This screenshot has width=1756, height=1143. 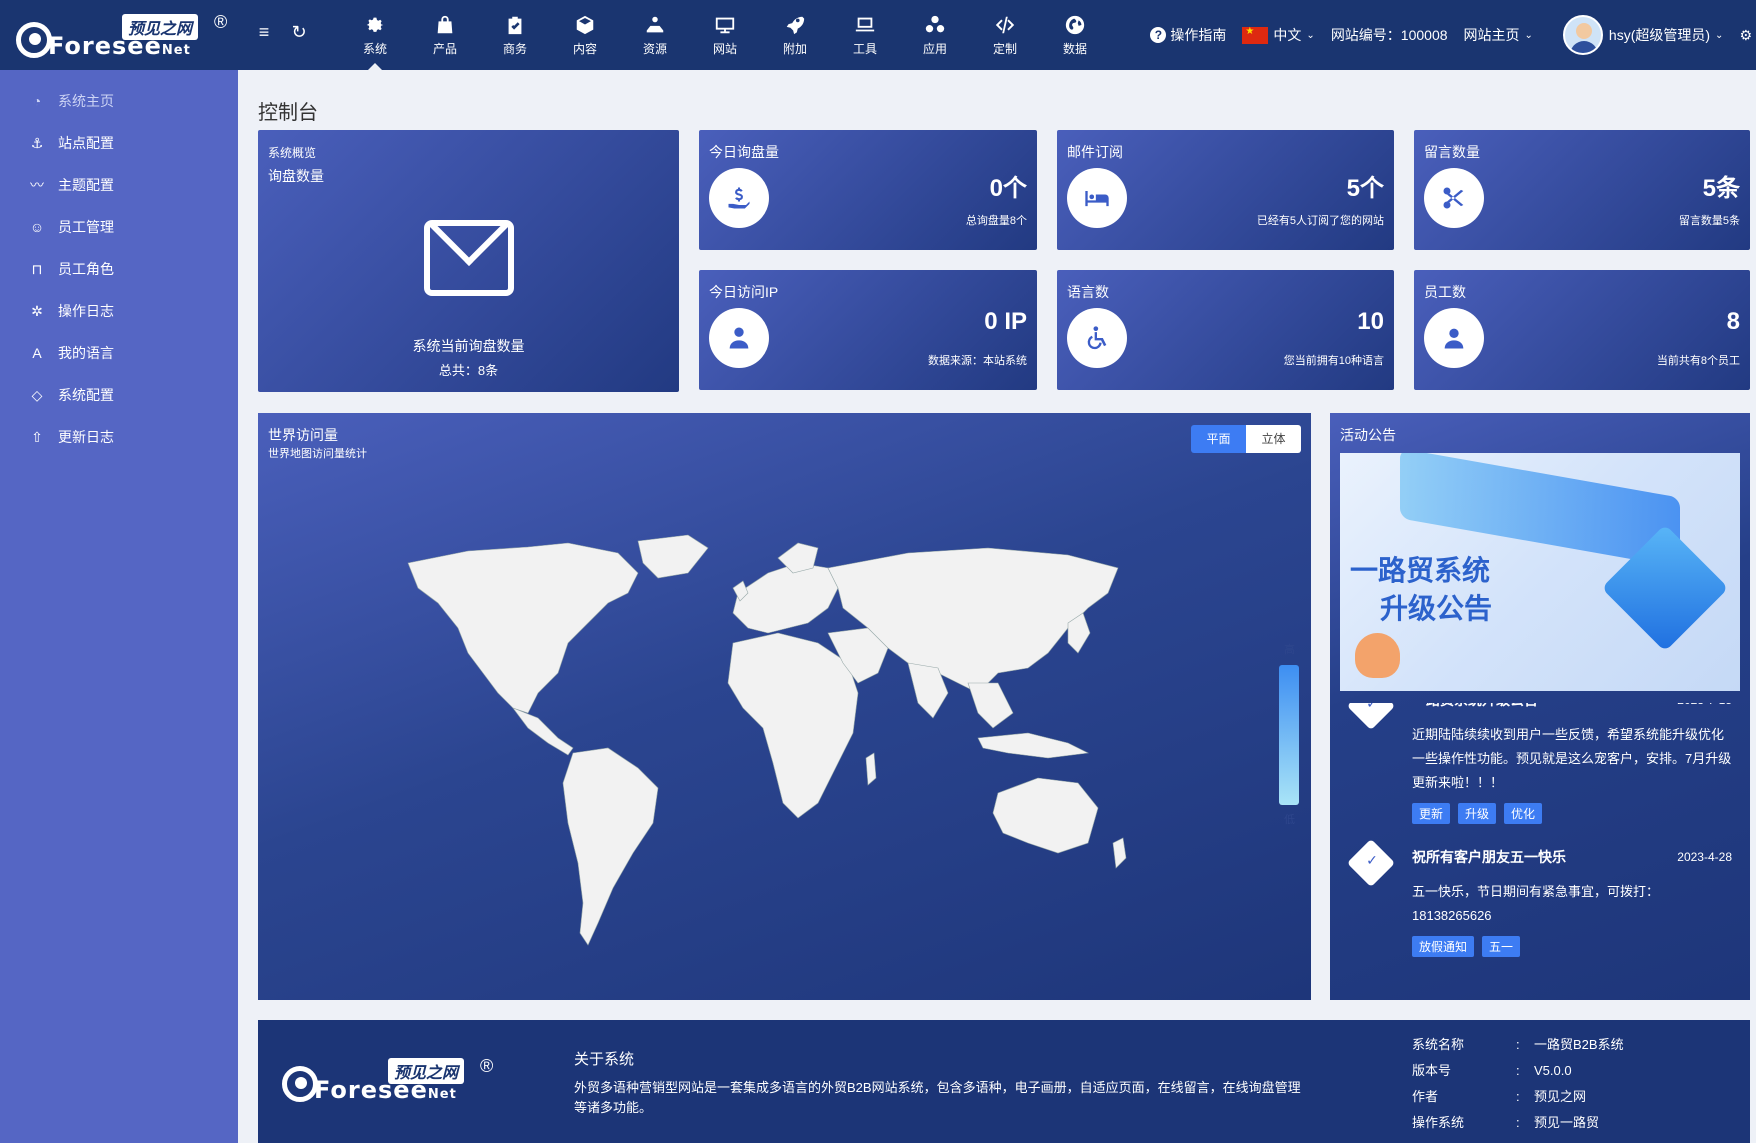 What do you see at coordinates (1431, 813) in the screenshot?
I see `tag-badge: 更新` at bounding box center [1431, 813].